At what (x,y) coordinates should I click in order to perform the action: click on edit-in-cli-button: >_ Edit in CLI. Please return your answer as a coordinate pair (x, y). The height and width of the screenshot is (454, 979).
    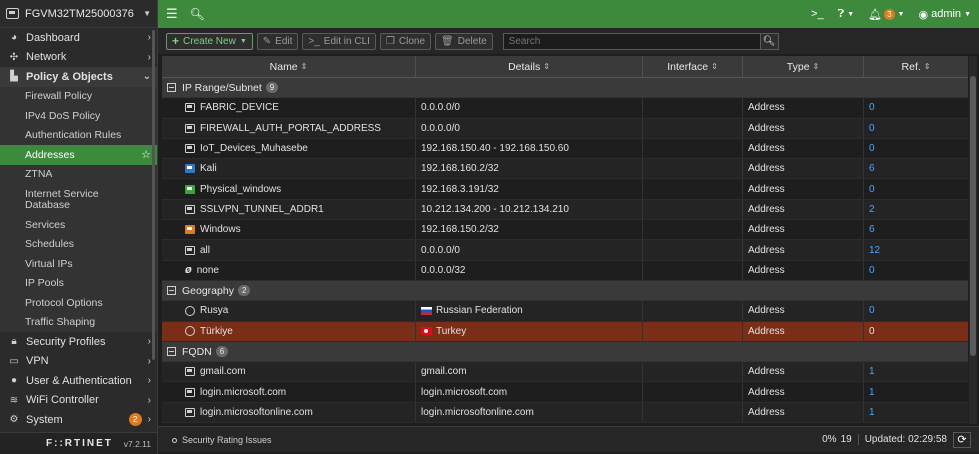
    Looking at the image, I should click on (339, 41).